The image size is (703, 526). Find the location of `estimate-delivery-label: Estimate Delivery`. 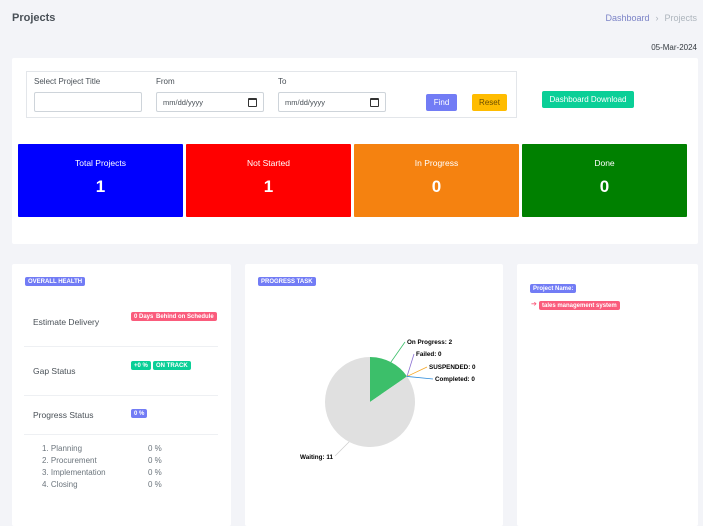

estimate-delivery-label: Estimate Delivery is located at coordinates (66, 322).